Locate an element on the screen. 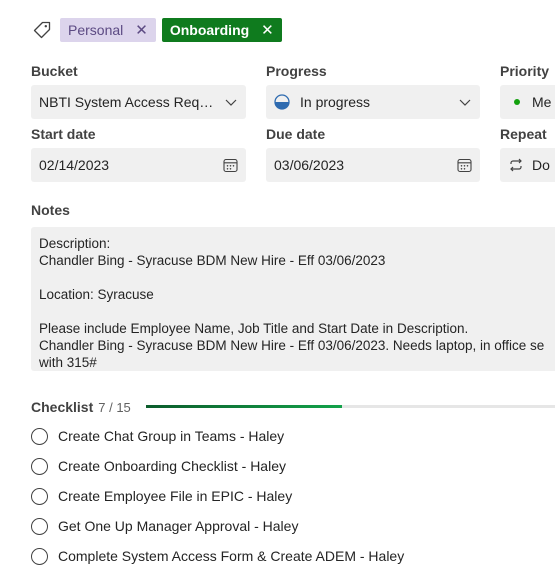 The width and height of the screenshot is (555, 571). checklist-item-text: Create Chat Group in Teams - Haley is located at coordinates (171, 436).